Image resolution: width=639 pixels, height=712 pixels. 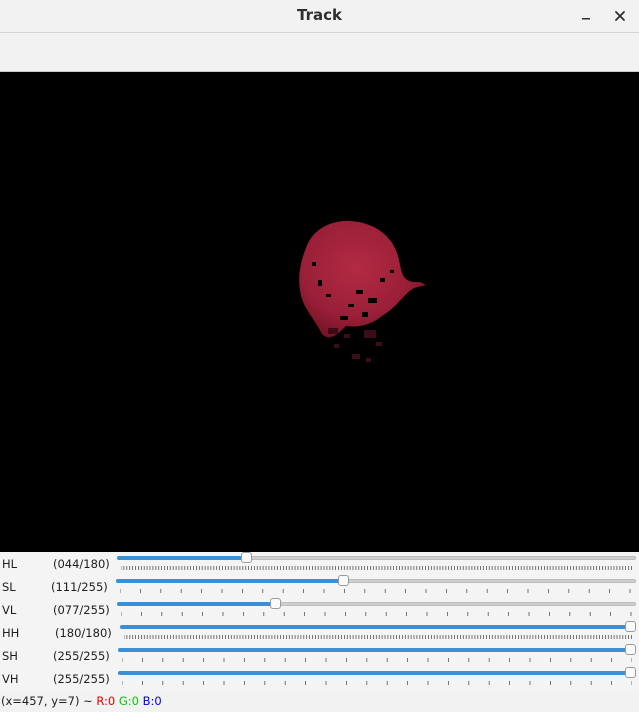 What do you see at coordinates (586, 19) in the screenshot?
I see `minimize-icon` at bounding box center [586, 19].